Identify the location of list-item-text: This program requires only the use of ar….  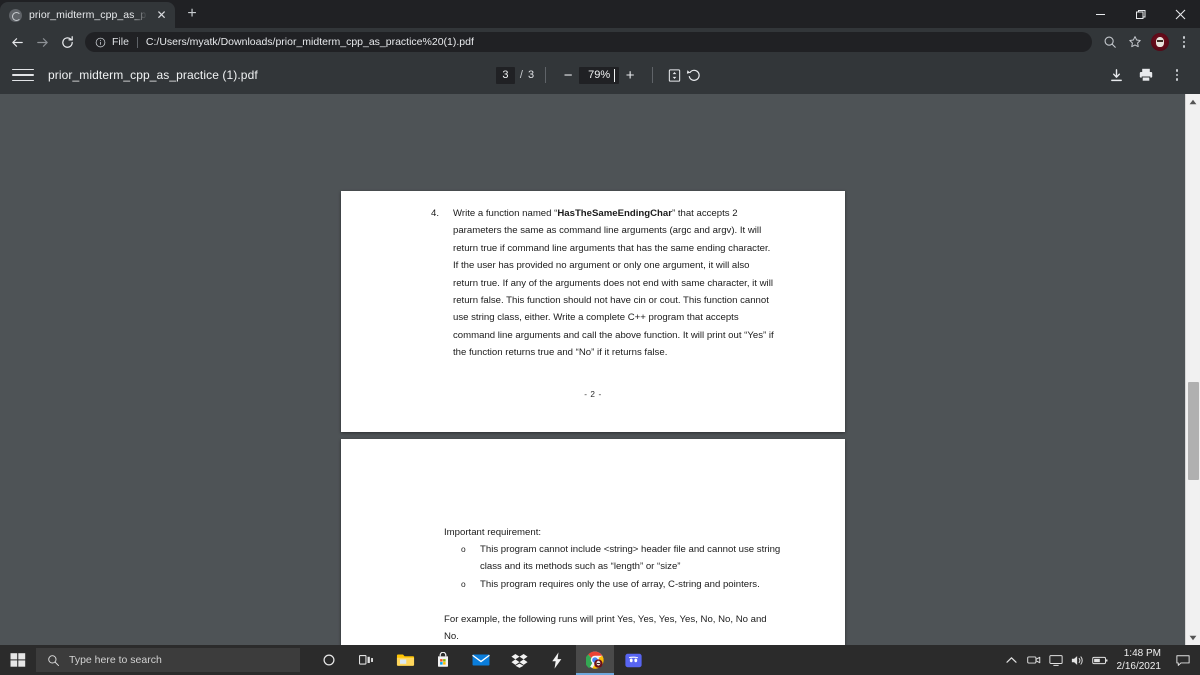
(620, 584).